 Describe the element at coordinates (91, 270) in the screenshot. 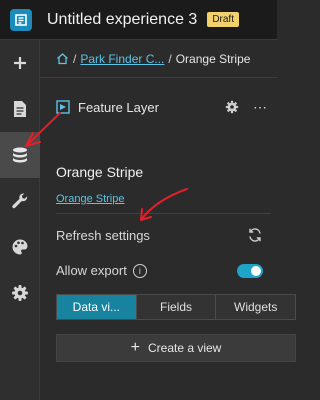

I see `allow-export-label: Allow export` at that location.